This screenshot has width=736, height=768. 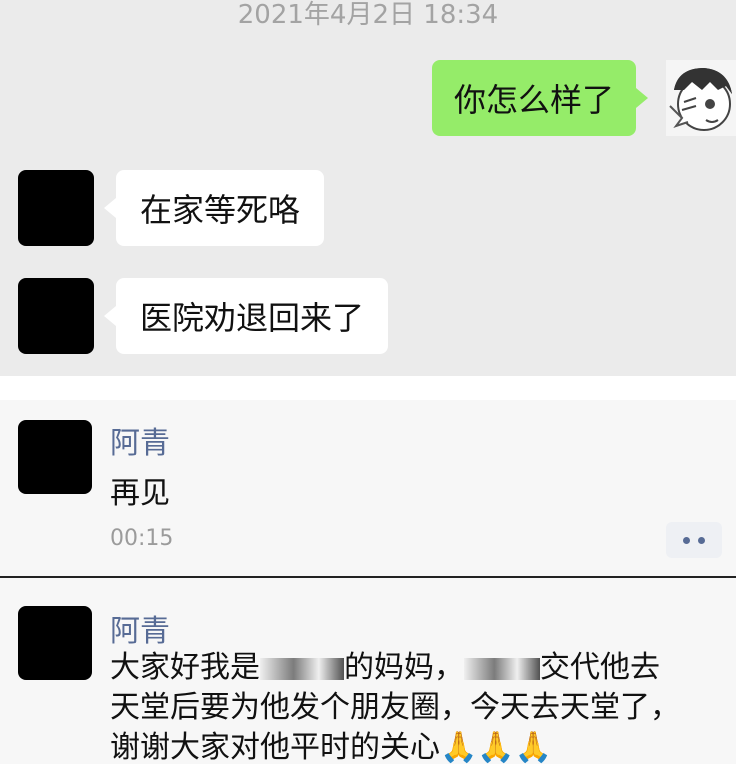 I want to click on comment-text: 再见, so click(x=140, y=493).